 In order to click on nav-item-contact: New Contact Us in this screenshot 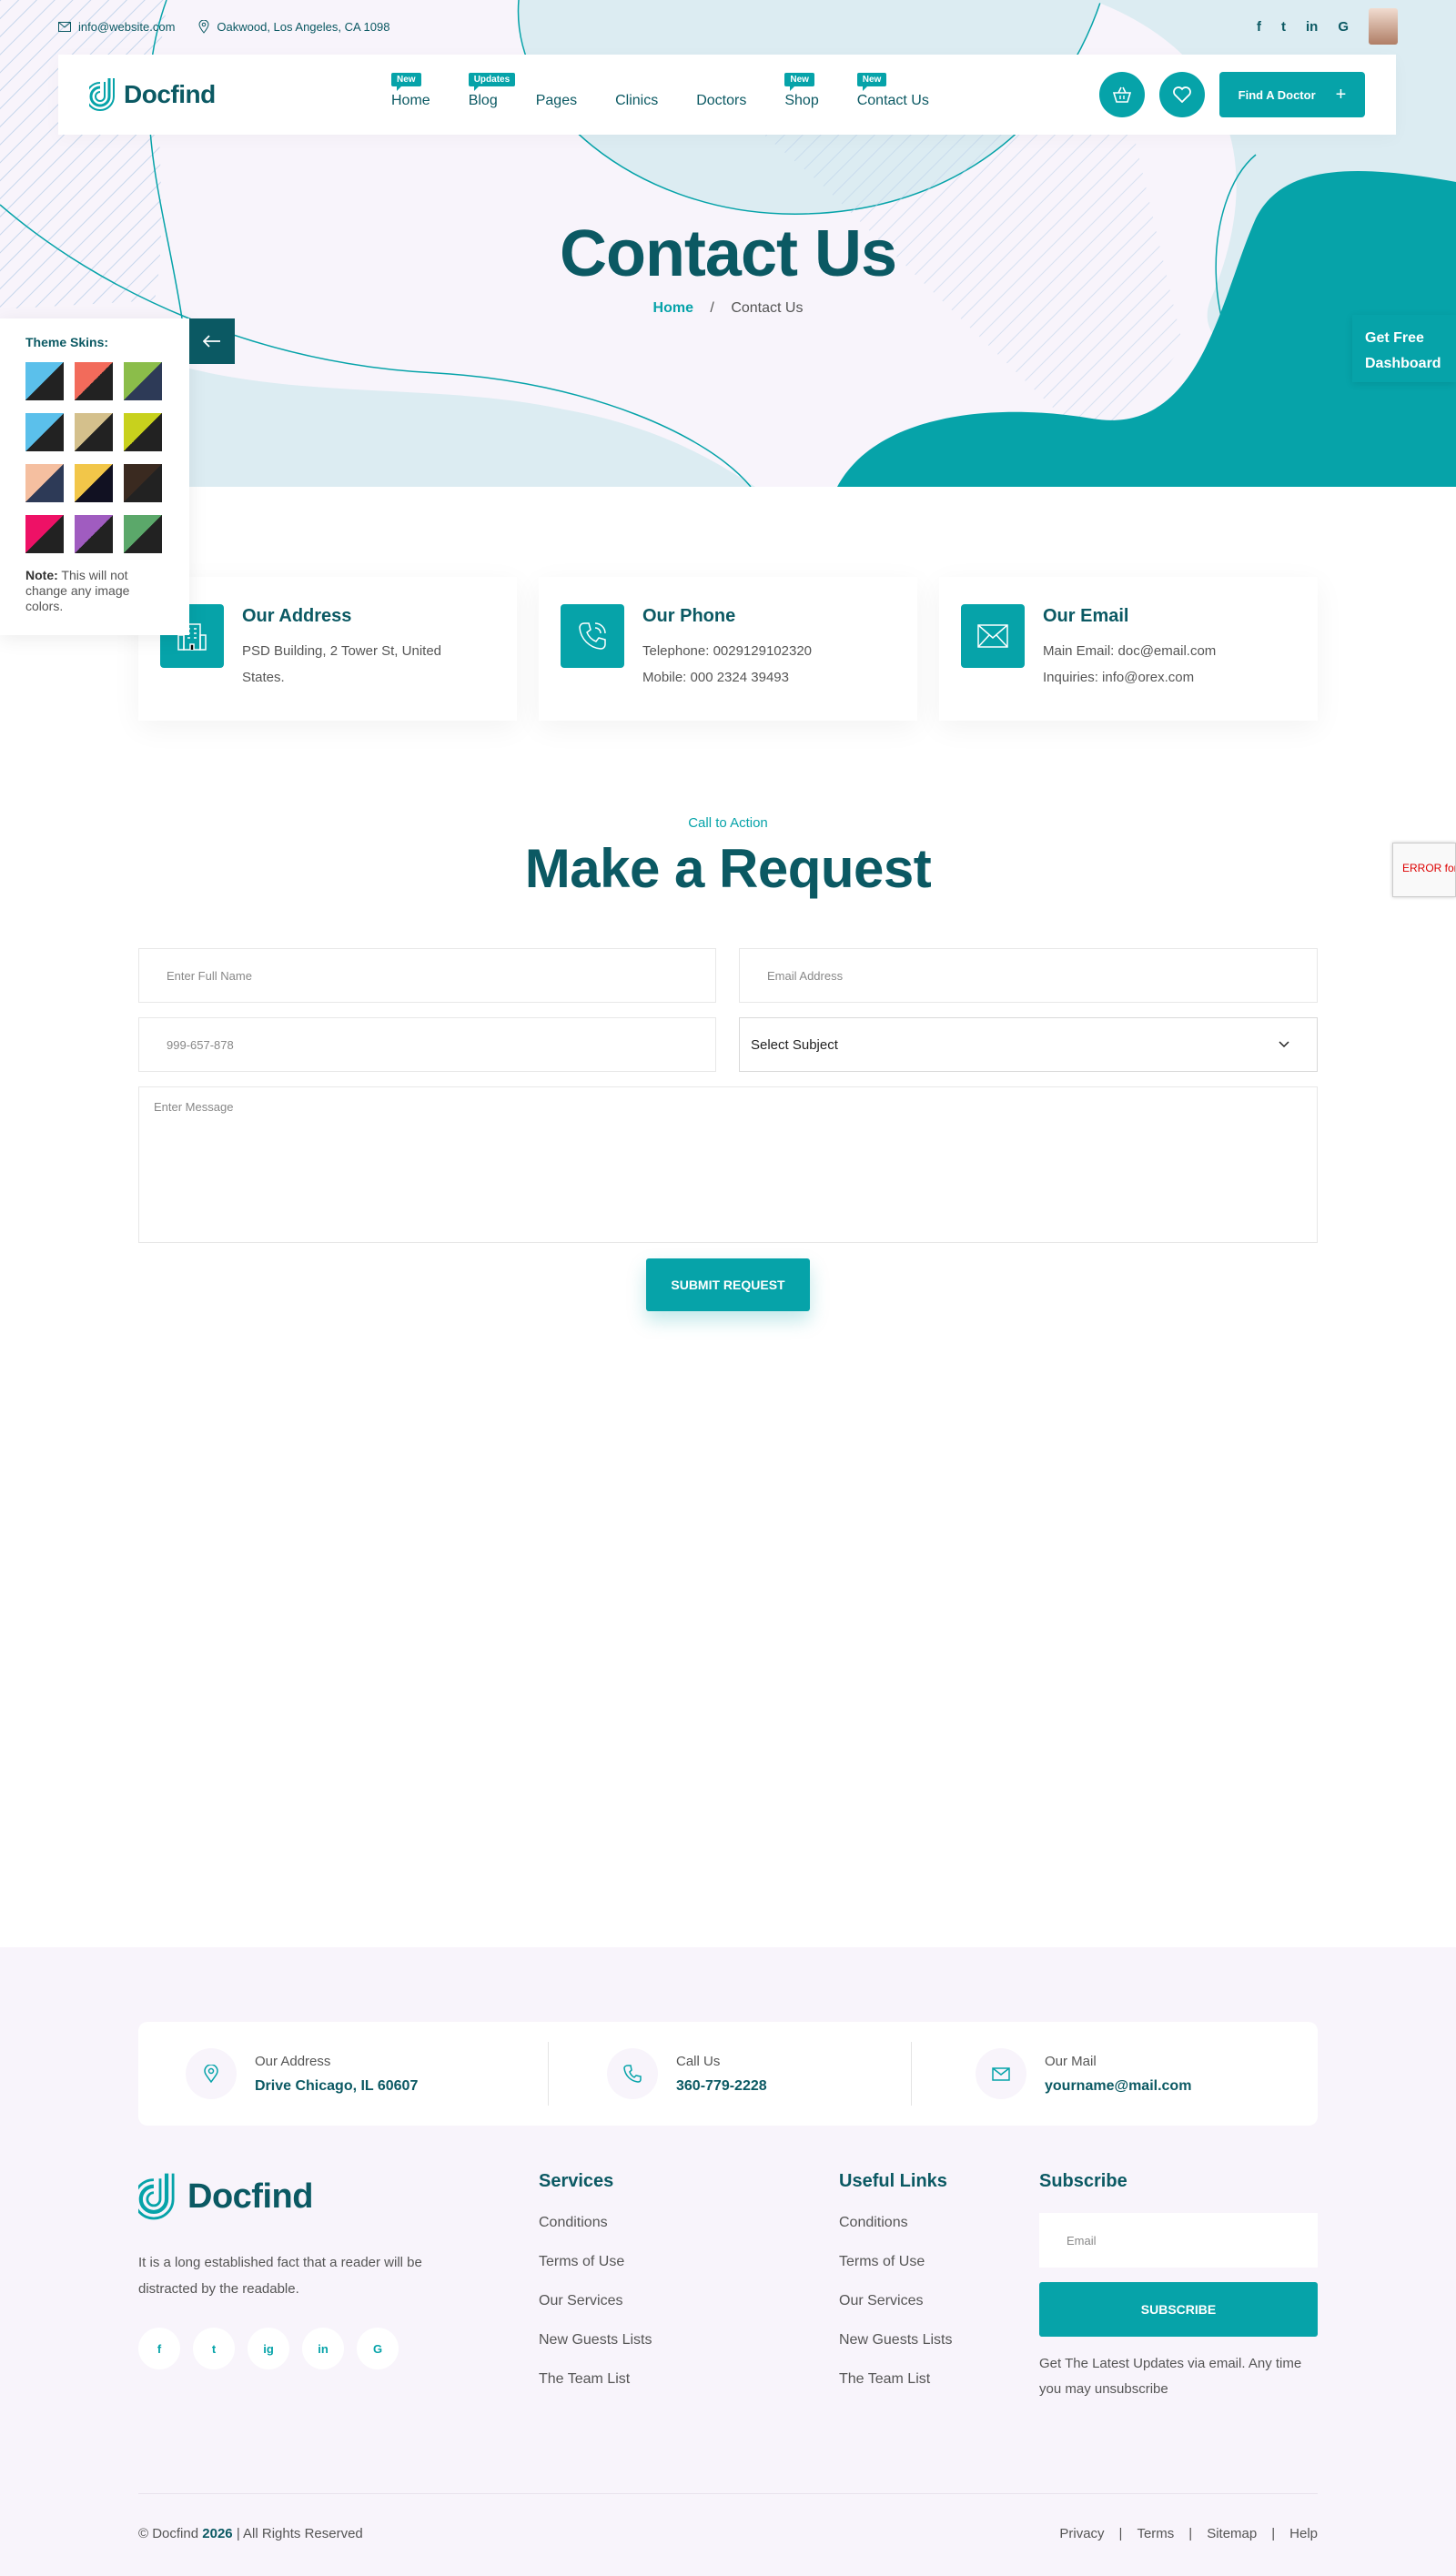, I will do `click(893, 91)`.